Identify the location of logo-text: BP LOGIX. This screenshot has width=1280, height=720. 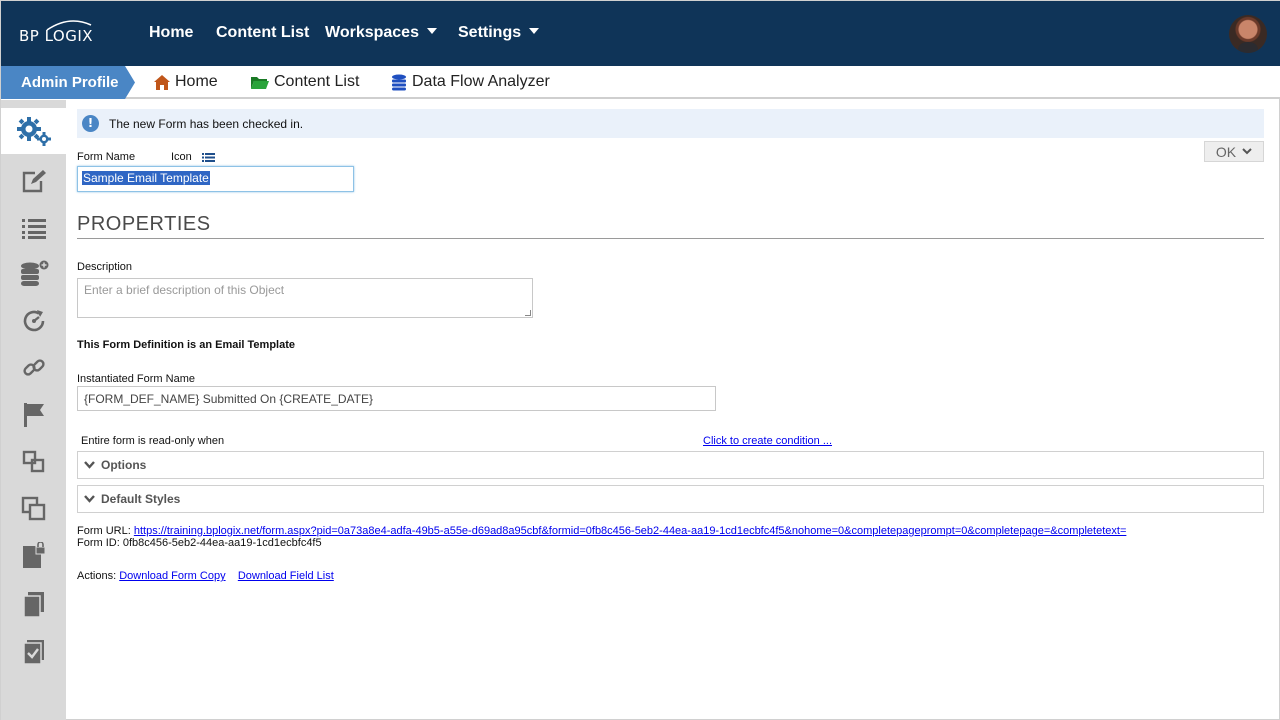
(56, 36).